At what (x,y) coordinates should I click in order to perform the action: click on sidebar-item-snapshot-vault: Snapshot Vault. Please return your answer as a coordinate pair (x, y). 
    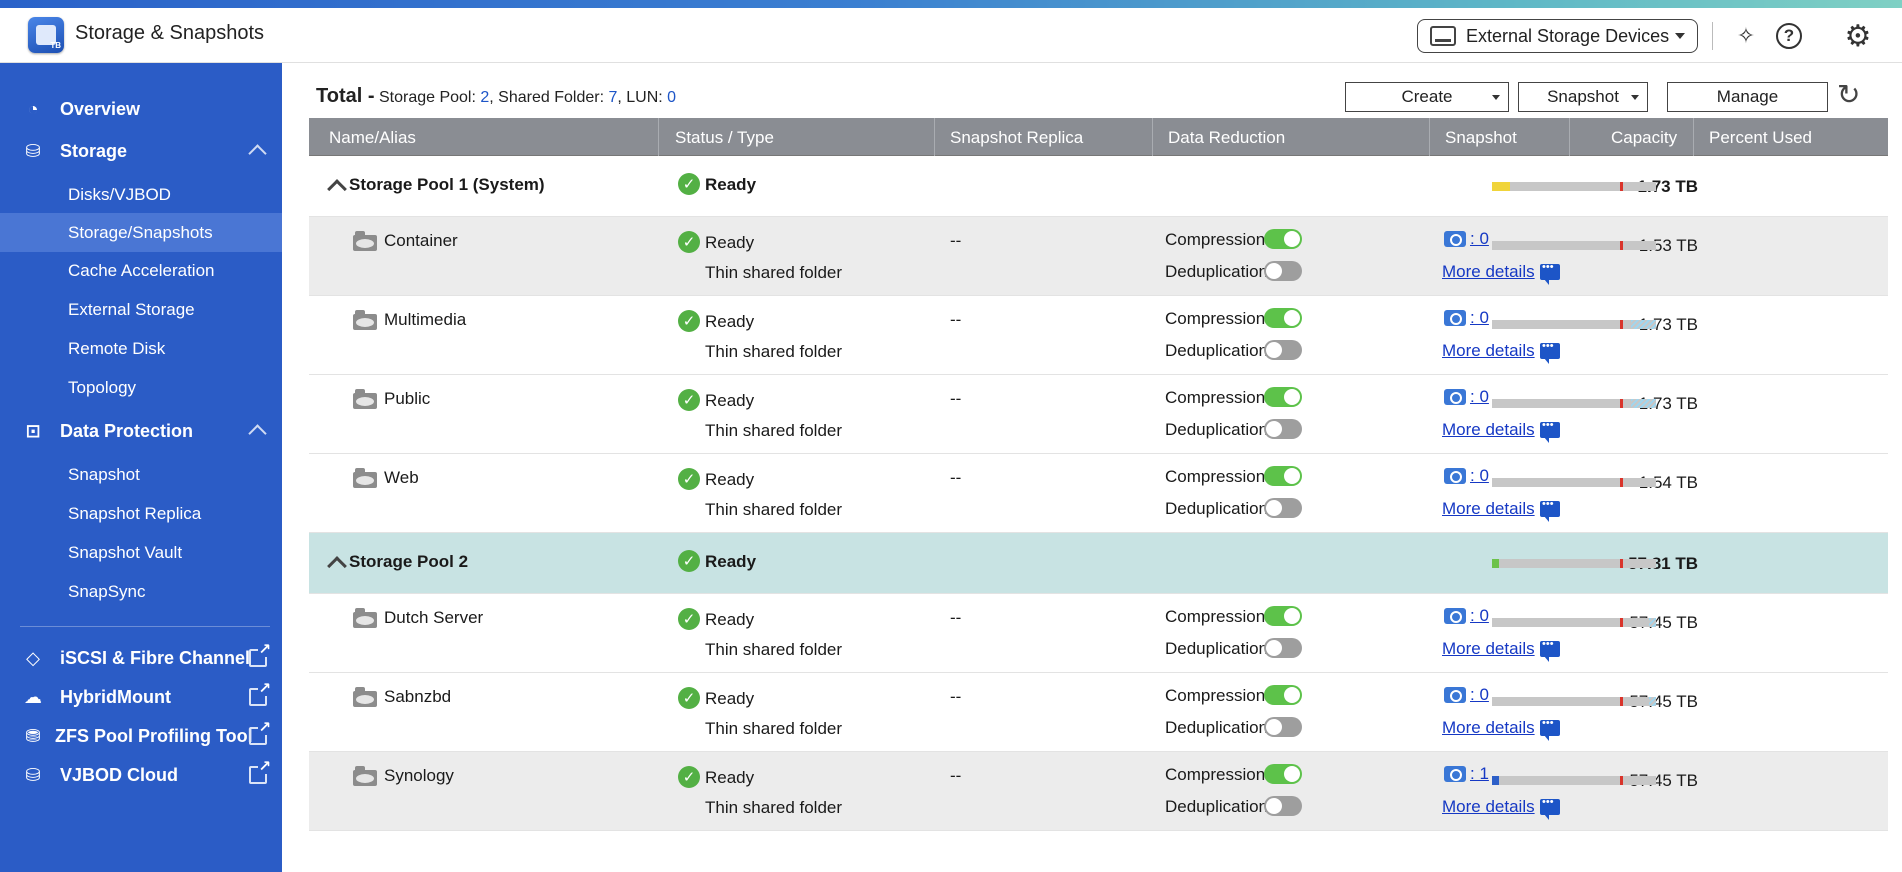
    Looking at the image, I should click on (141, 553).